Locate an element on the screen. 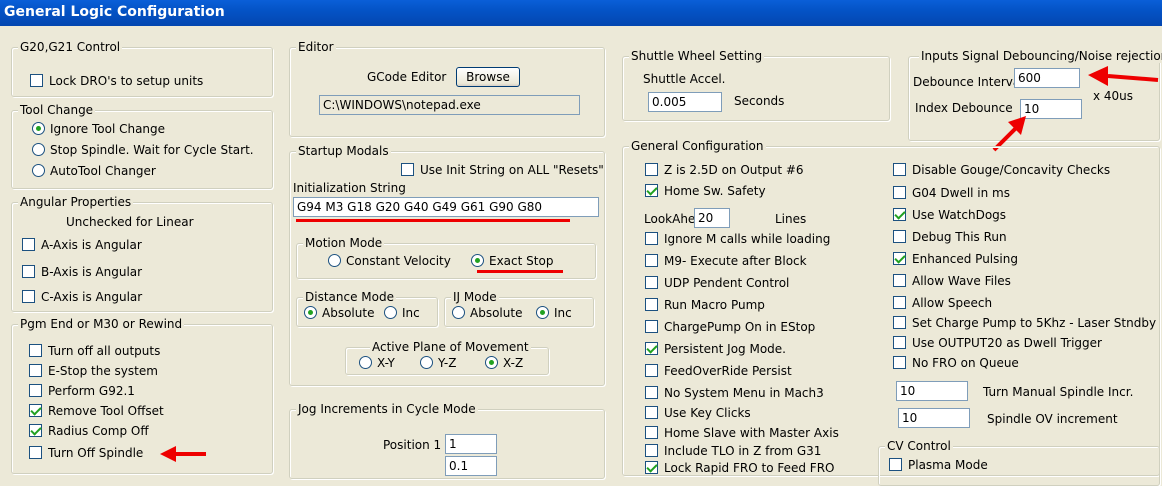  general-left-item: No System Menu in Mach3 is located at coordinates (734, 393).